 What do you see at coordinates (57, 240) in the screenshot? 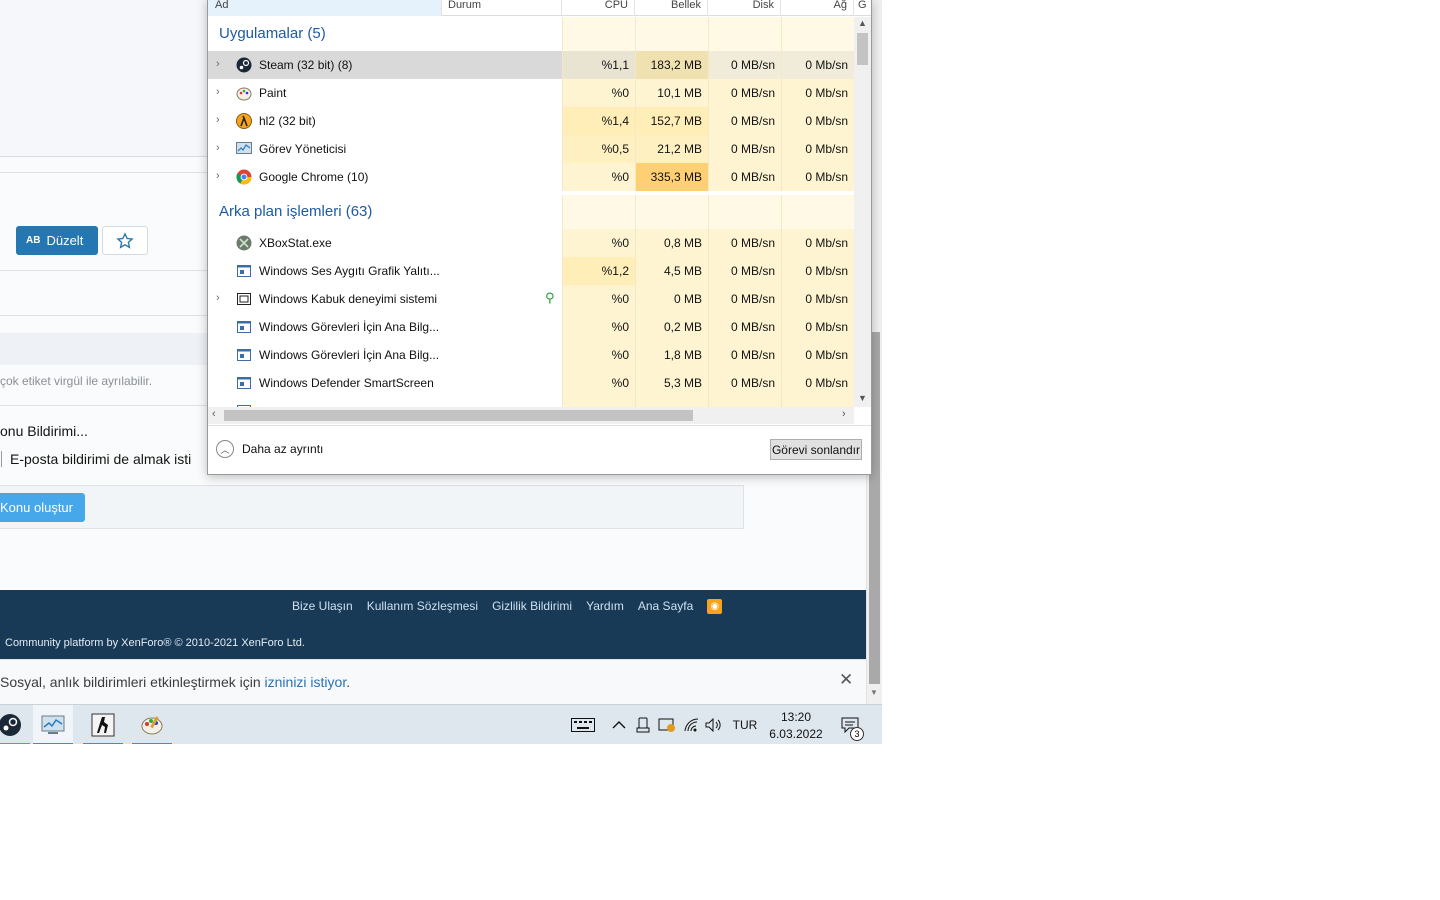
I see `edit-button: AB Düzelt` at bounding box center [57, 240].